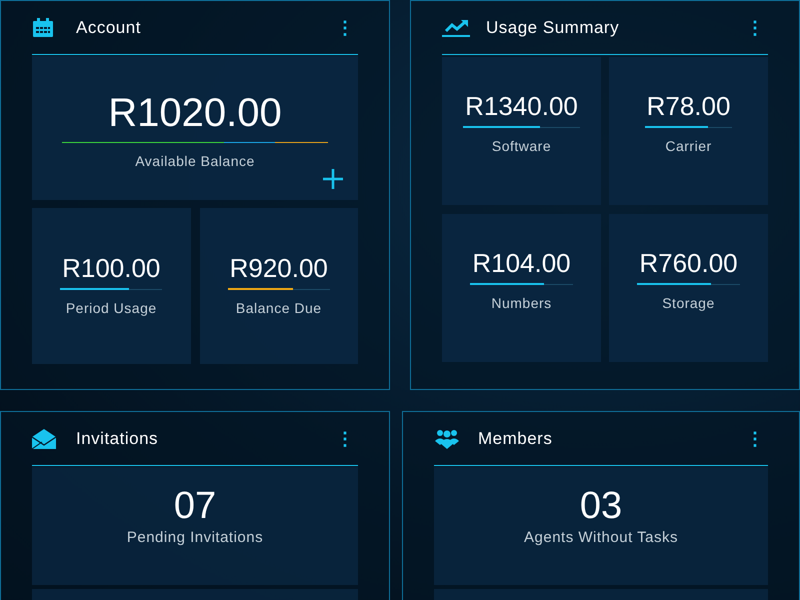 Image resolution: width=800 pixels, height=600 pixels. I want to click on stat-label: Available Balance, so click(195, 161).